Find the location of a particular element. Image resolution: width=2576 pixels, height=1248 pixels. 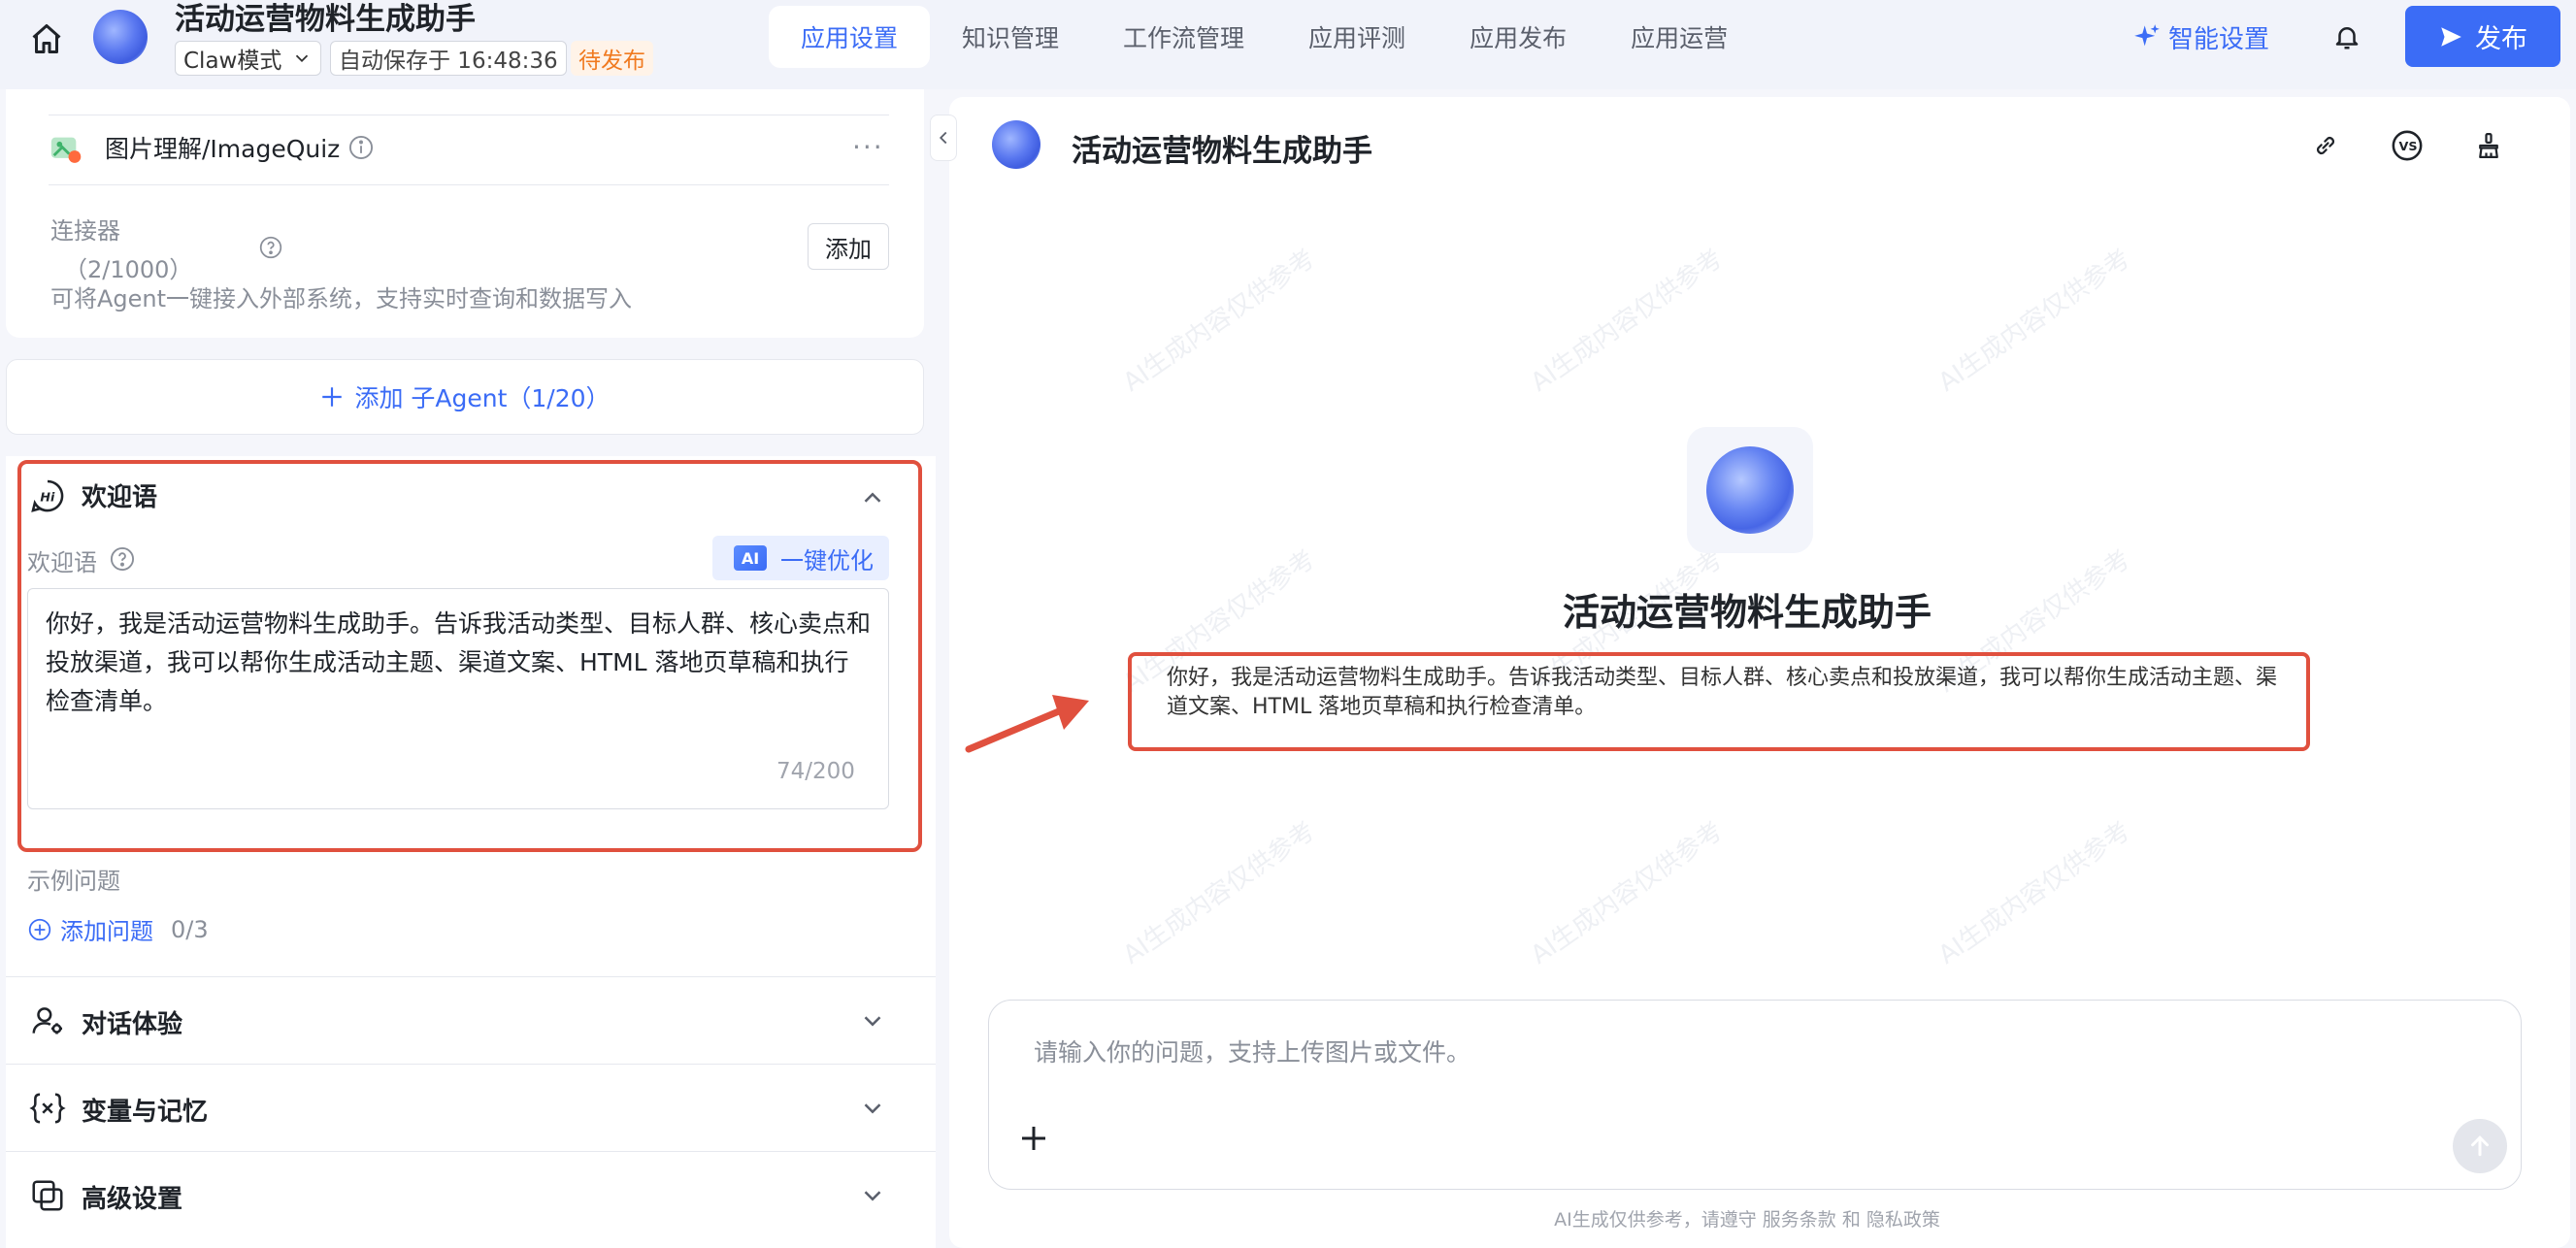

connector-description: 可将Agent一键接入外部系统，支持实时查询和数据写入 is located at coordinates (341, 298).